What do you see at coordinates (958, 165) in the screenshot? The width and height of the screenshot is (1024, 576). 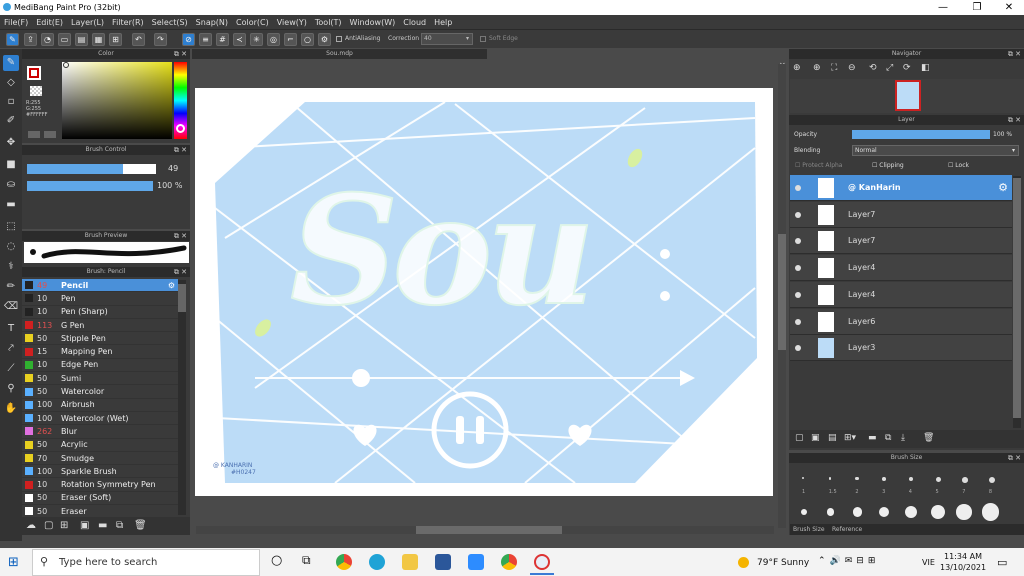 I see `lock-checkbox: ☐ Lock` at bounding box center [958, 165].